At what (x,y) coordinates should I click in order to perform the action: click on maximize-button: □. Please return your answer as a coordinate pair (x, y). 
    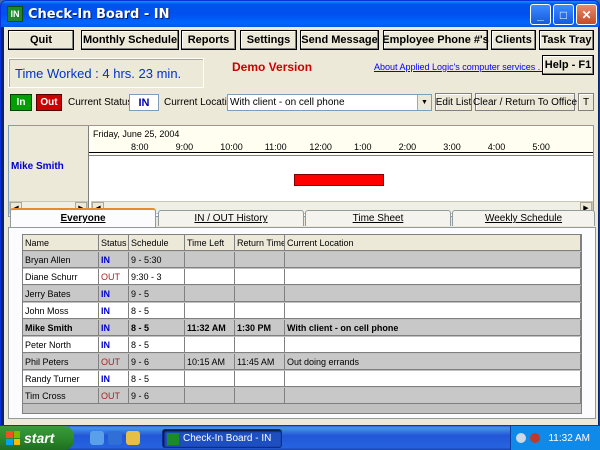
    Looking at the image, I should click on (563, 14).